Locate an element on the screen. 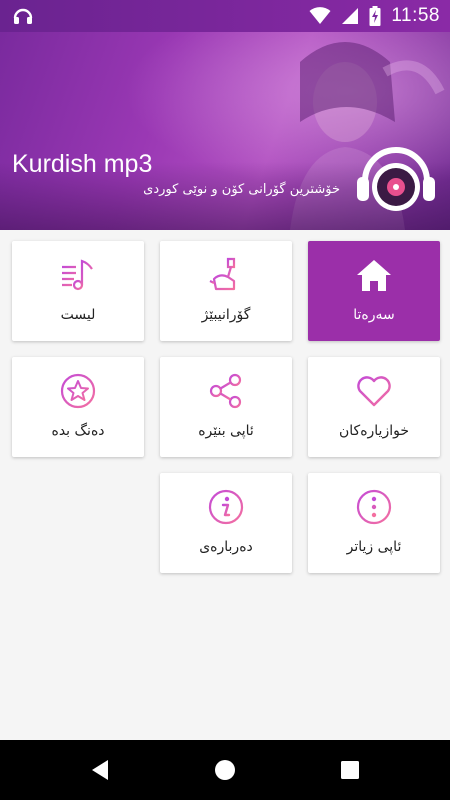 Image resolution: width=450 pixels, height=800 pixels. info-icon is located at coordinates (226, 507).